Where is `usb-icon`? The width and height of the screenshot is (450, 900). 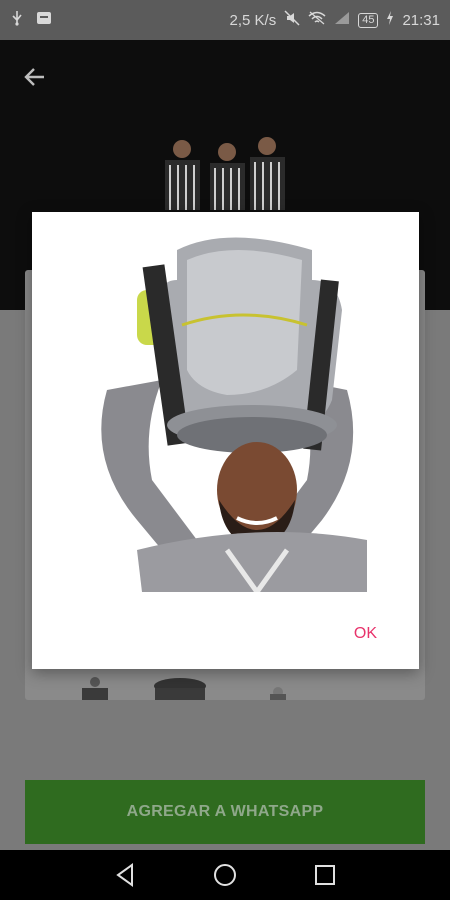 usb-icon is located at coordinates (17, 20).